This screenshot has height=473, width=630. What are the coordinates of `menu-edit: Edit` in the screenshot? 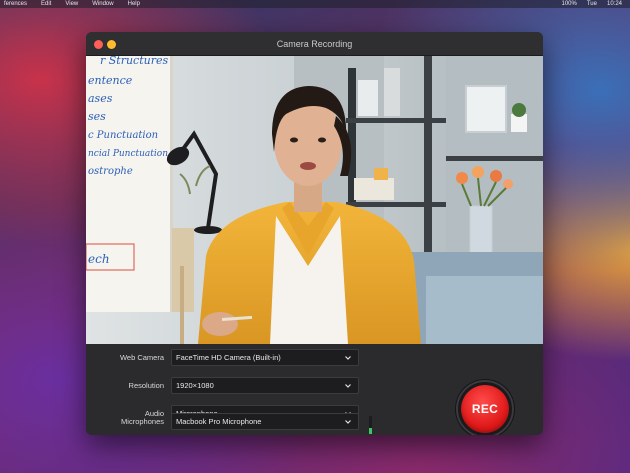 It's located at (46, 4).